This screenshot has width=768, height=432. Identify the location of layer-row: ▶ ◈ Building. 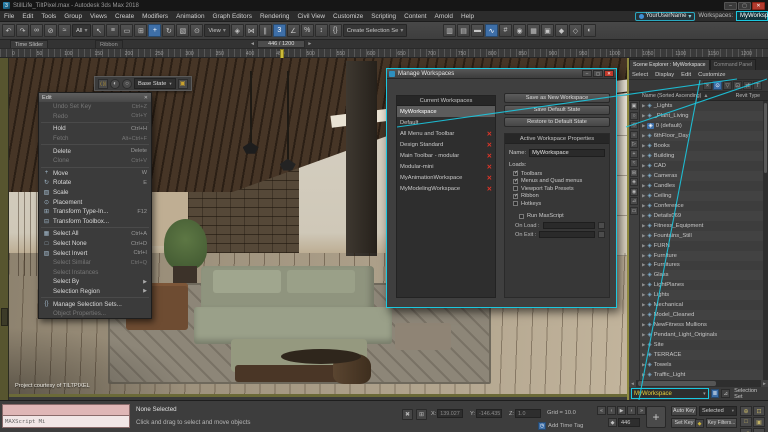
(704, 155).